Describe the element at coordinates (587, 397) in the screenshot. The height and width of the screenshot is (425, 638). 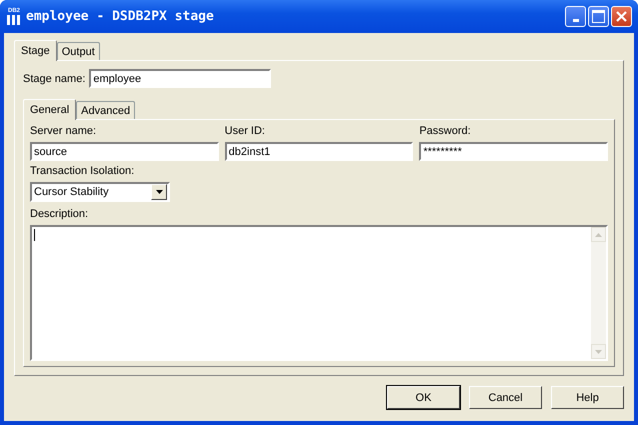
I see `dialog-button: Help` at that location.